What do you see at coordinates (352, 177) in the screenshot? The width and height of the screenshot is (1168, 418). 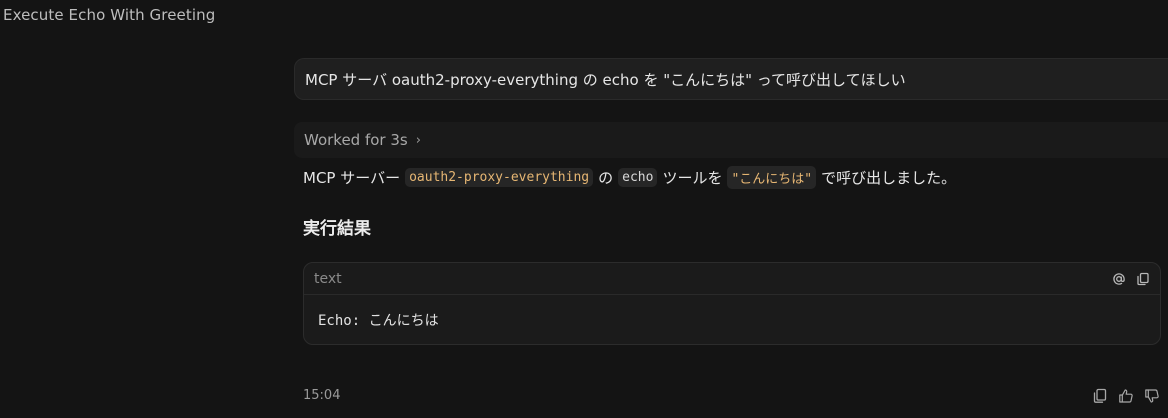 I see `response-prefix: MCP サーバー` at bounding box center [352, 177].